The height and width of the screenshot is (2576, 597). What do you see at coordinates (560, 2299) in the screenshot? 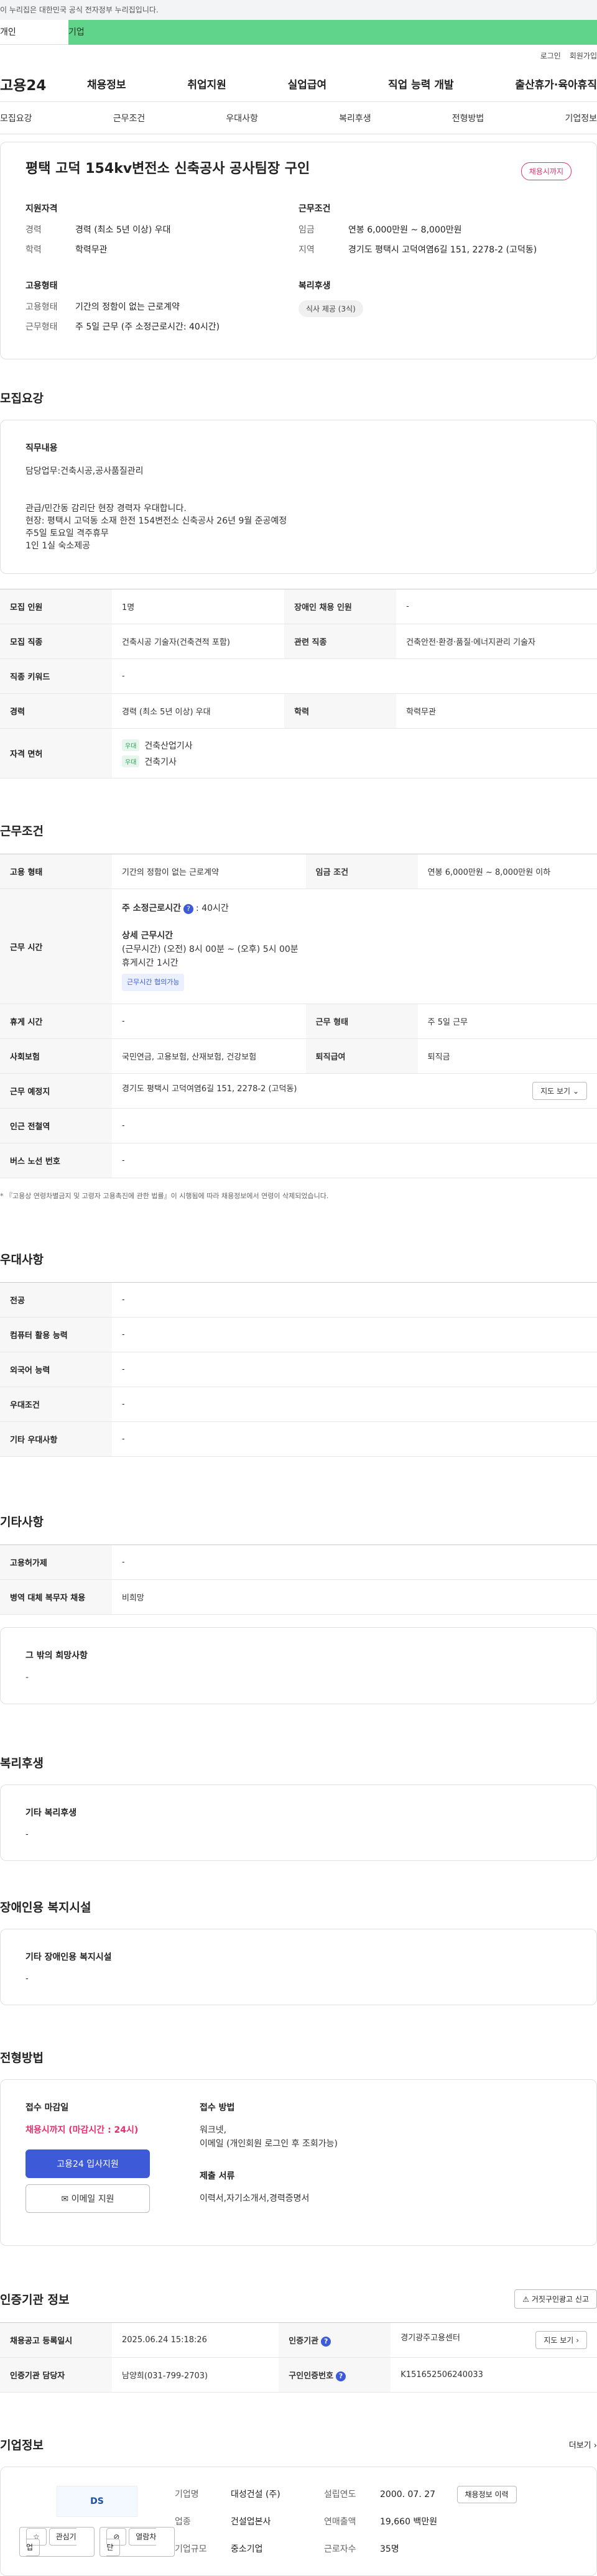
I see `report-ad-label: 거짓구인광고 신고` at bounding box center [560, 2299].